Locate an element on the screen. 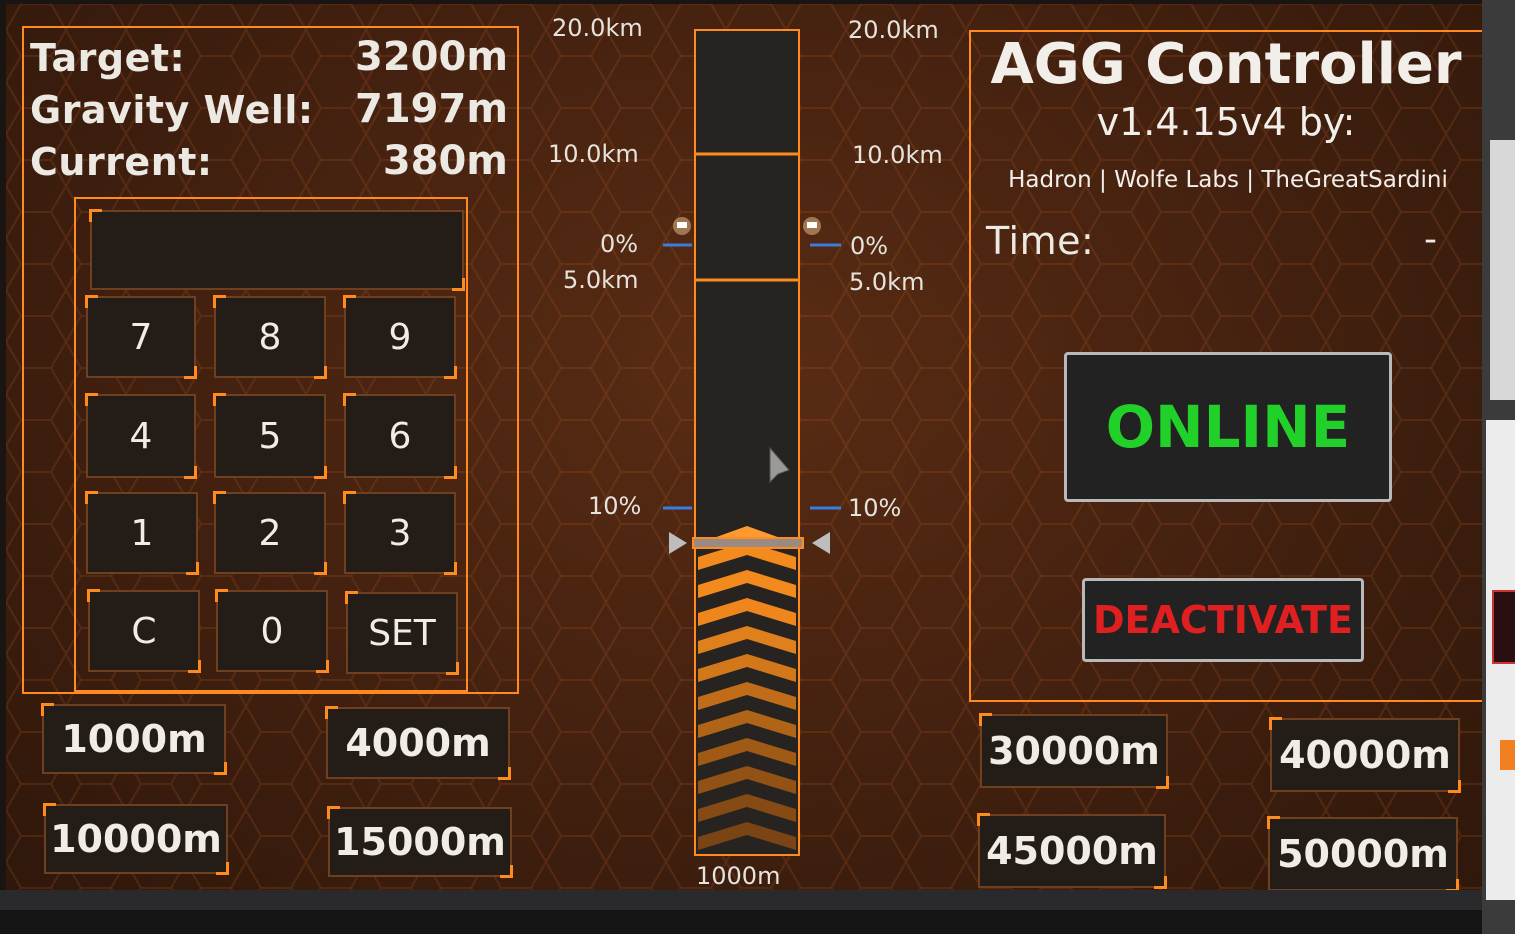 Image resolution: width=1515 pixels, height=934 pixels. target-label: Target: is located at coordinates (108, 58).